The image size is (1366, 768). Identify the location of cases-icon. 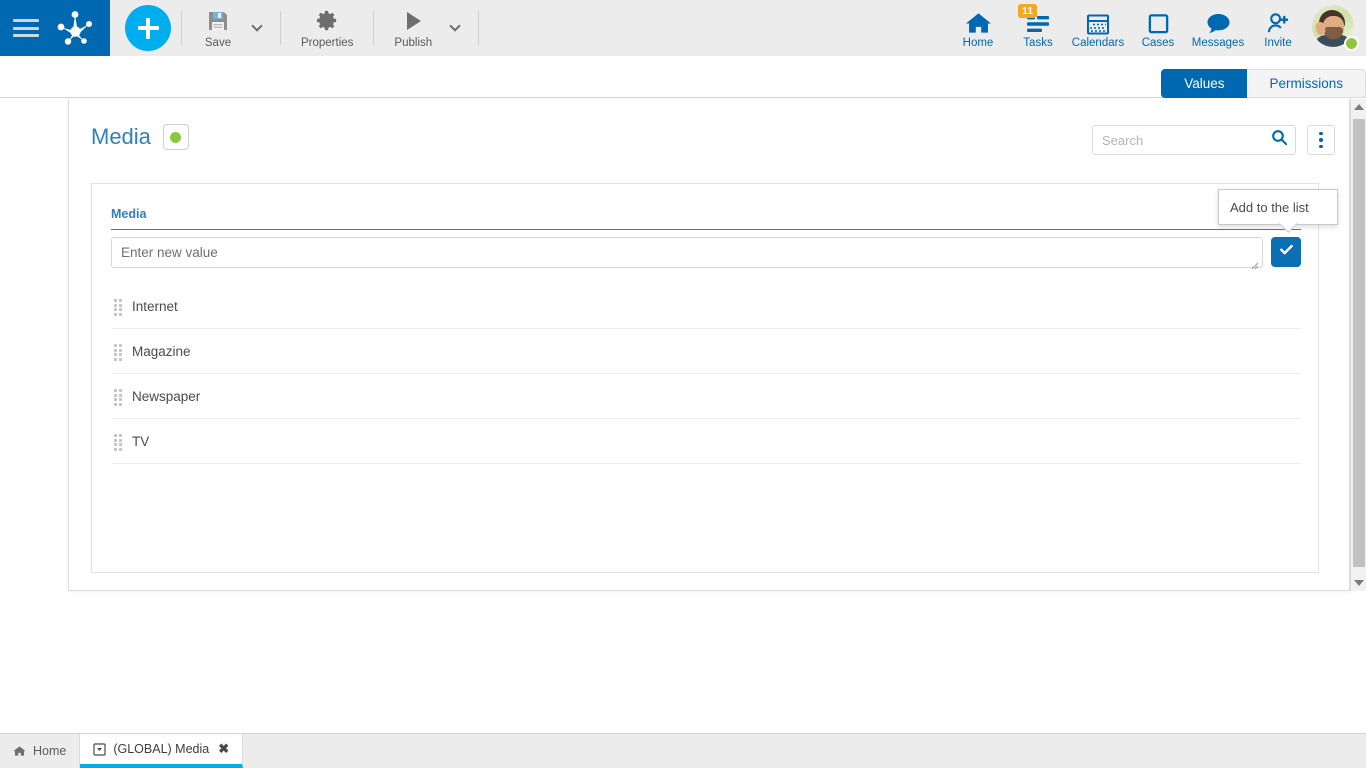
(1158, 21).